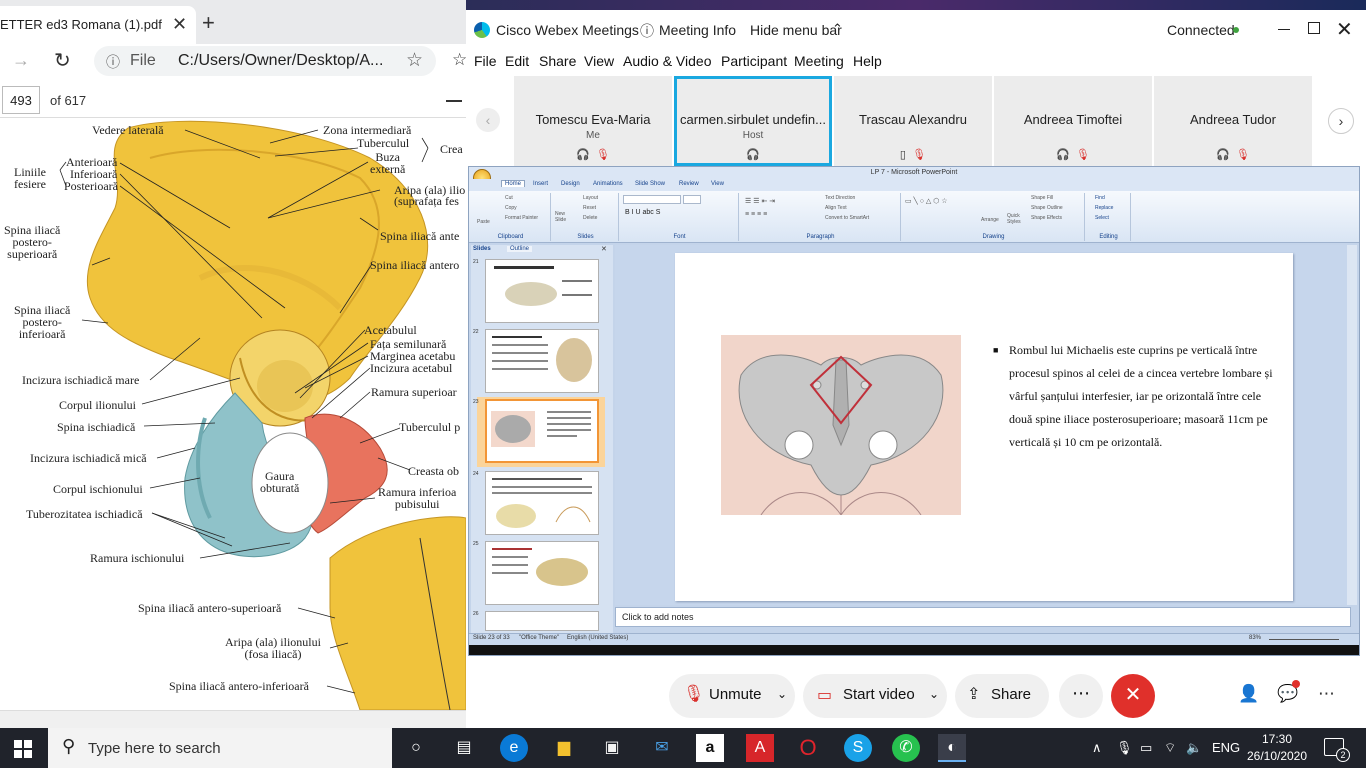  I want to click on participant-tile: Andreea Tudor 🎧 🎙, so click(1233, 121).